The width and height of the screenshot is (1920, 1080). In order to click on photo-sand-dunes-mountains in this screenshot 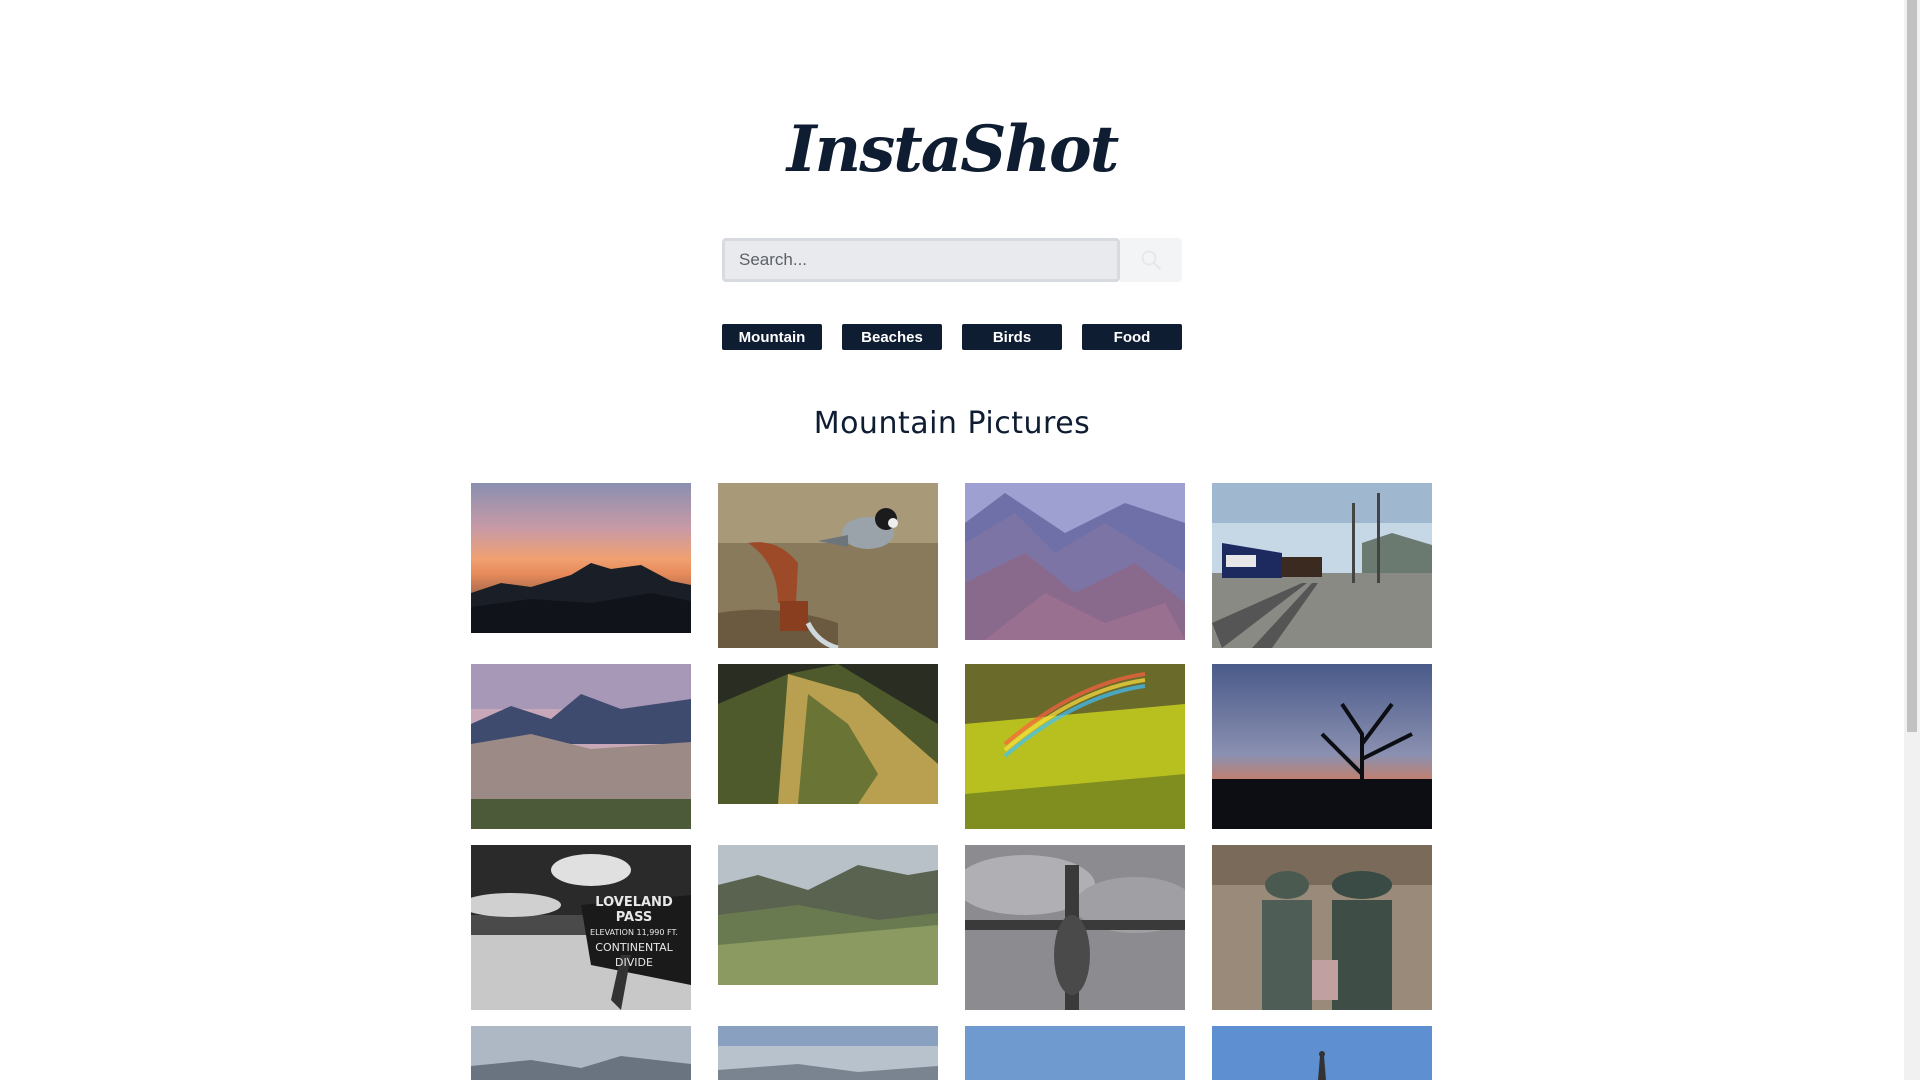, I will do `click(581, 746)`.